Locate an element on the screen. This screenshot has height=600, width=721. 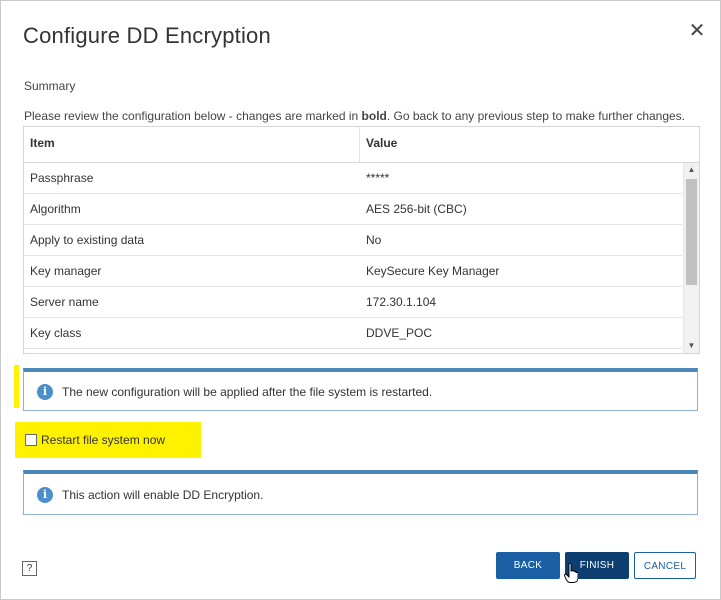
value-cell: No is located at coordinates (374, 240).